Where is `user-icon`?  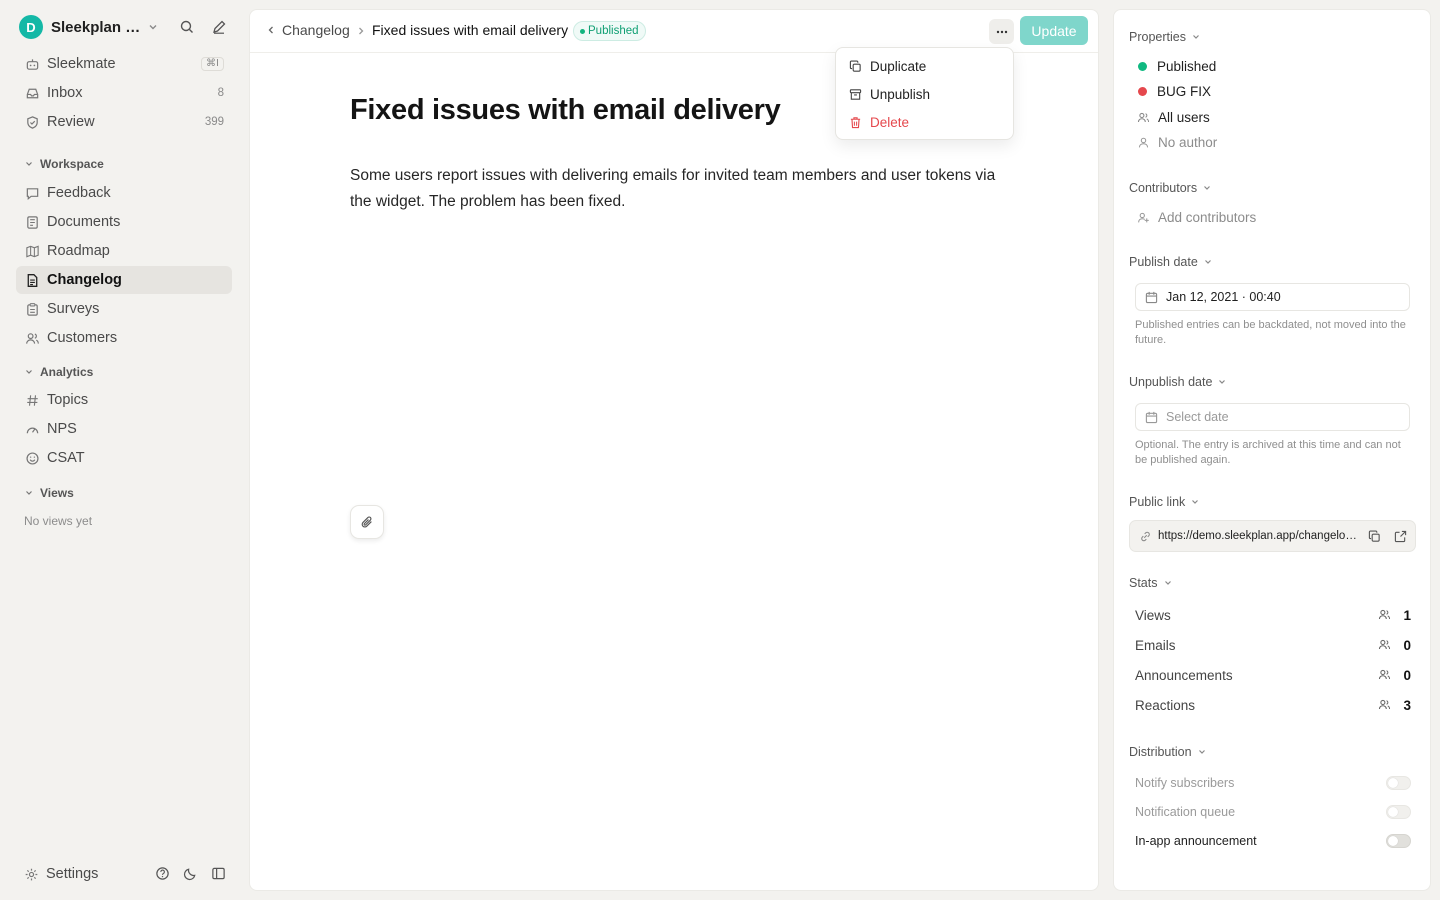
user-icon is located at coordinates (1143, 143).